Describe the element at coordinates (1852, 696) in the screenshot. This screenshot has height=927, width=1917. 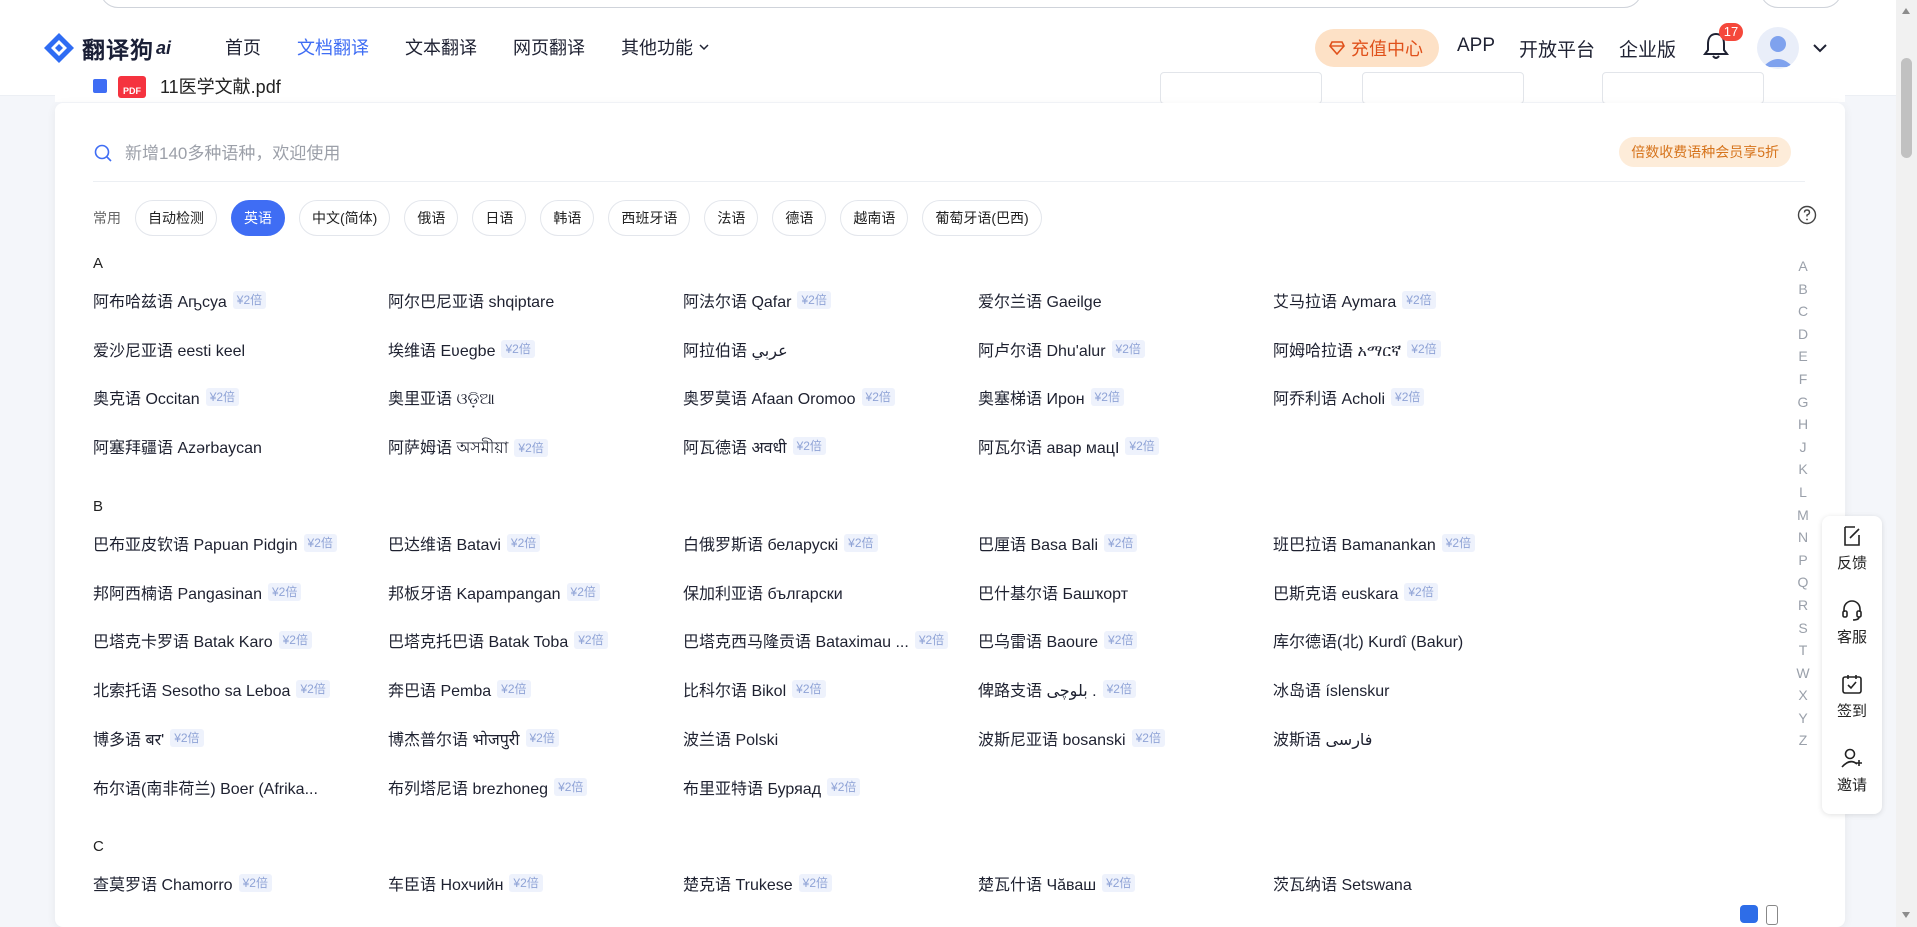
I see `checkin-button: 签到` at that location.